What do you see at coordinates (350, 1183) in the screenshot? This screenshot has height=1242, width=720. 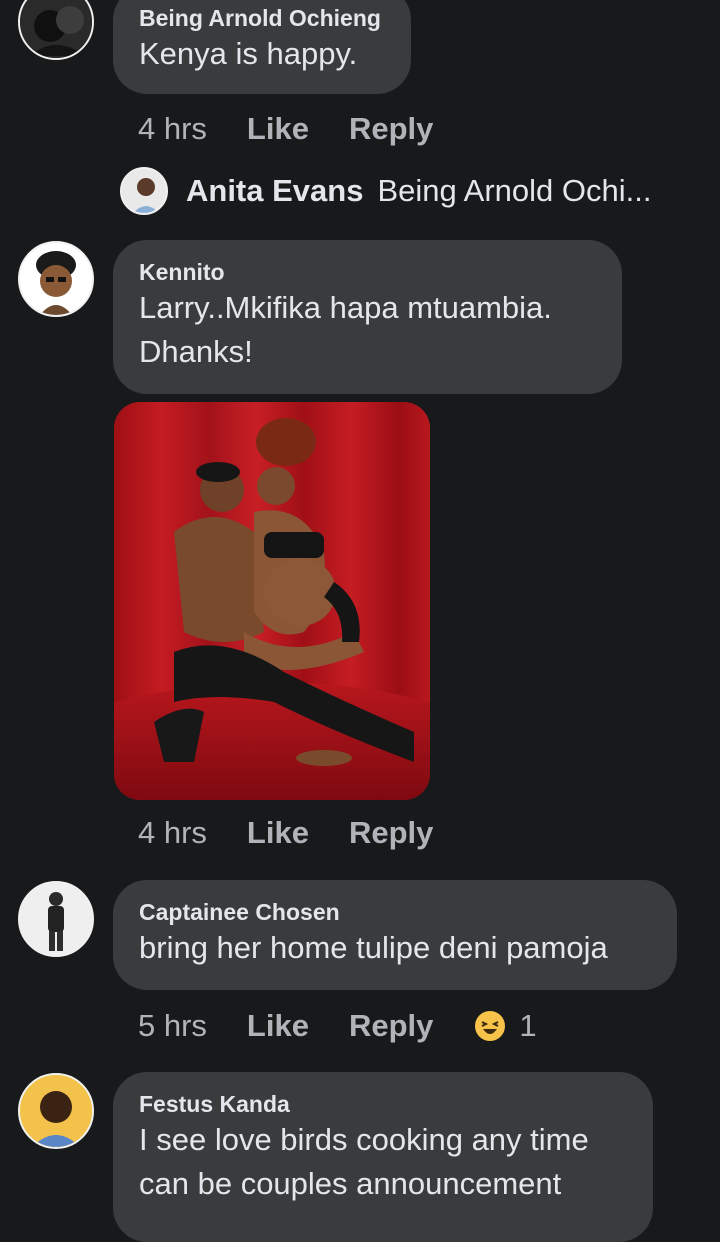 I see `comment-text-line-2: can be couples announcement` at bounding box center [350, 1183].